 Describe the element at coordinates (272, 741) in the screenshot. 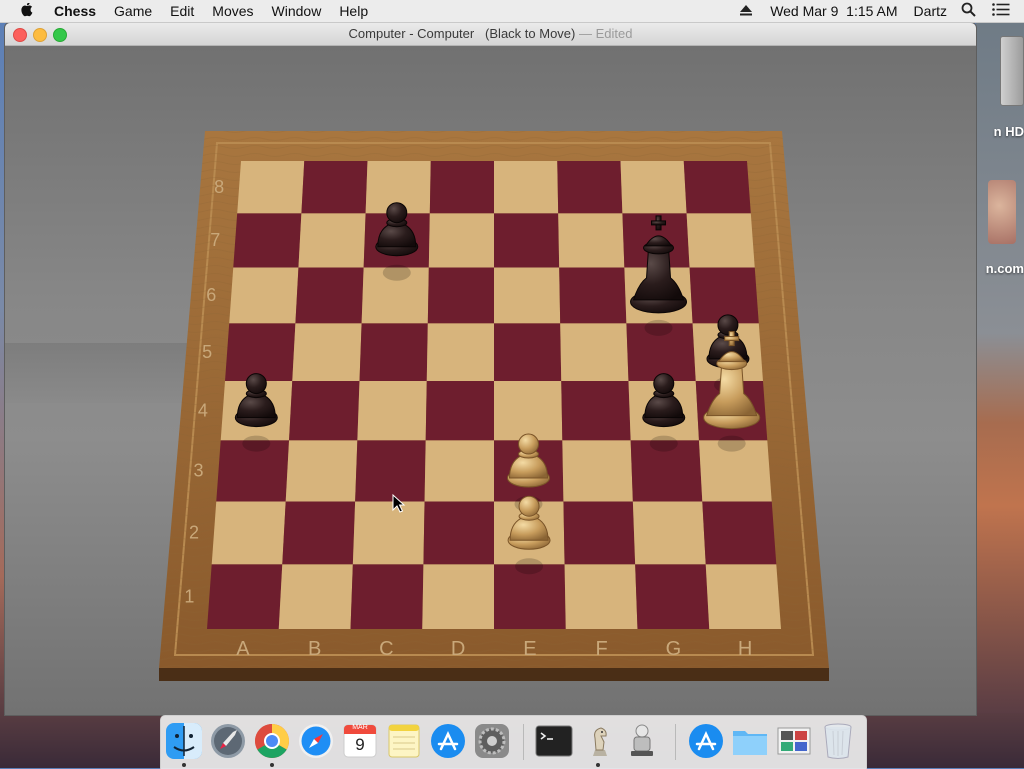

I see `chrome-icon` at that location.